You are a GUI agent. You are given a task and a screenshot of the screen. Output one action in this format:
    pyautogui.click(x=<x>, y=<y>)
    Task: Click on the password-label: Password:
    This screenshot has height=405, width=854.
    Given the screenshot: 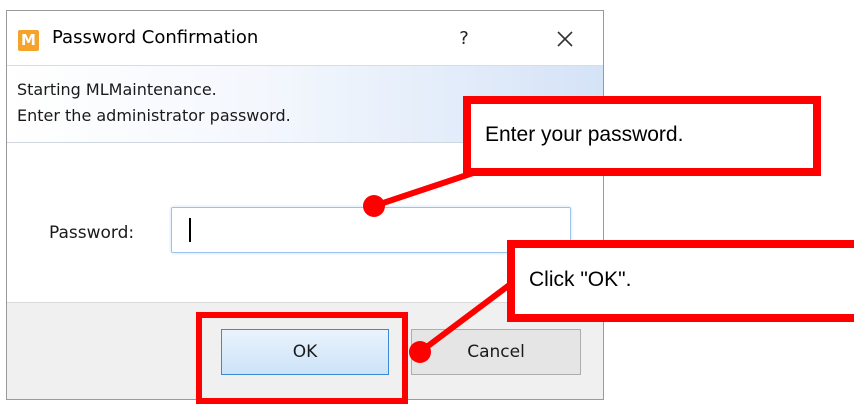 What is the action you would take?
    pyautogui.click(x=92, y=233)
    